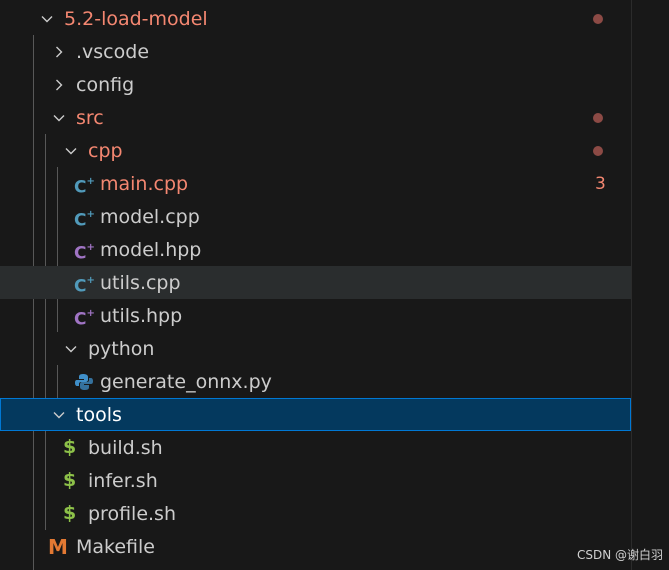 This screenshot has height=570, width=669. What do you see at coordinates (144, 184) in the screenshot?
I see `file-label-main-cpp: main.cpp` at bounding box center [144, 184].